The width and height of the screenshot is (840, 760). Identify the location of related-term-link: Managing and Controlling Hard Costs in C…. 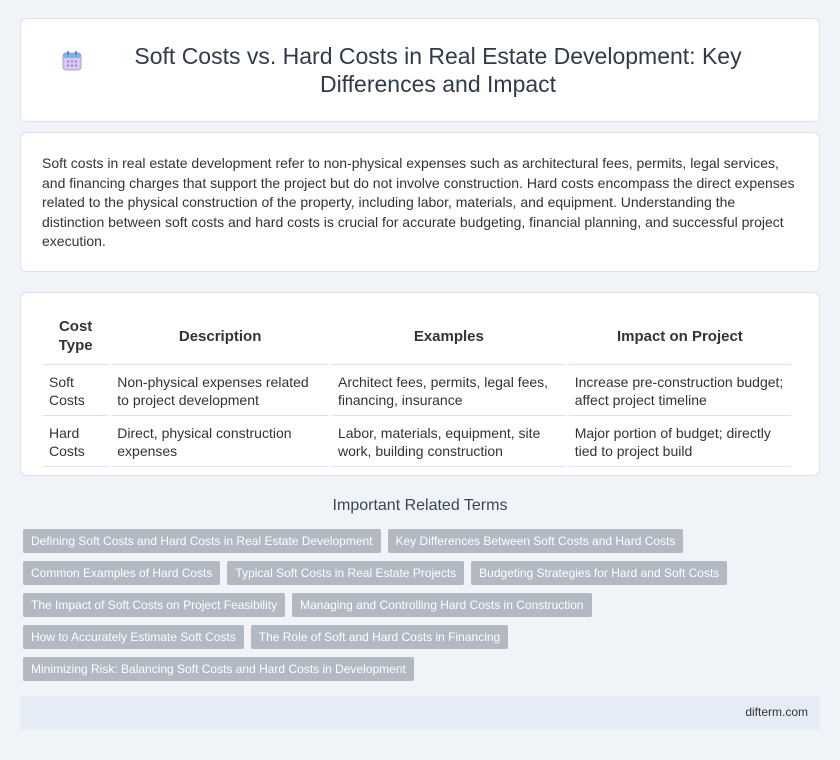
(442, 605).